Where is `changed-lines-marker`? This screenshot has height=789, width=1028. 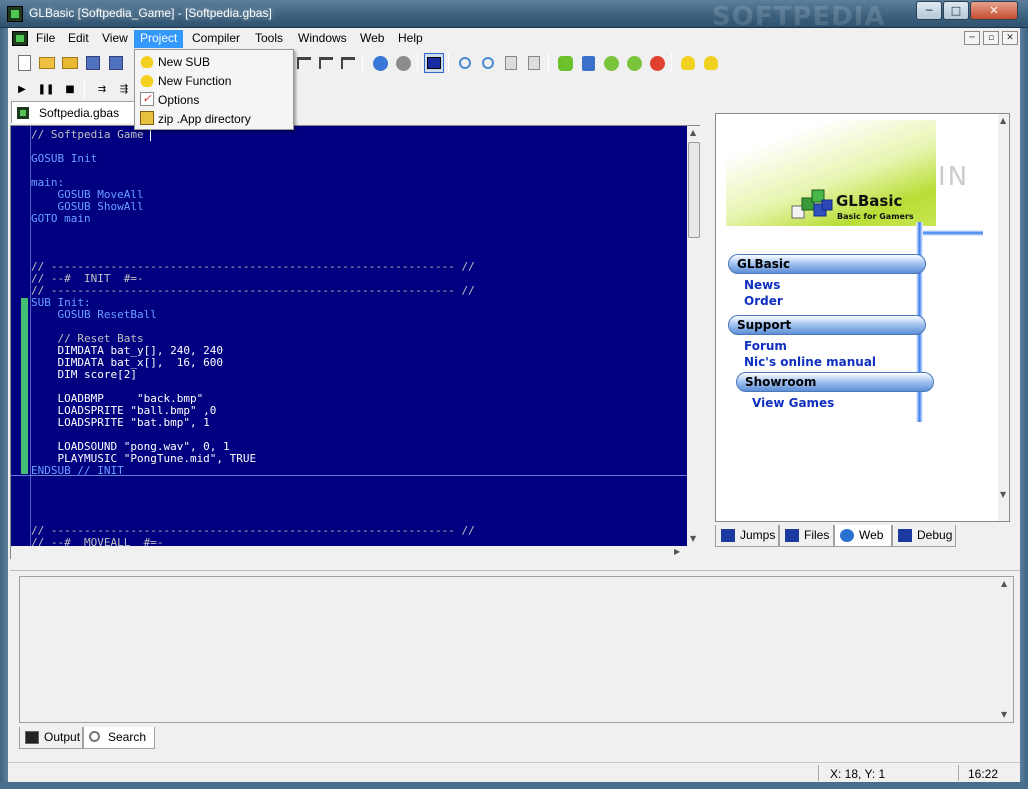 changed-lines-marker is located at coordinates (24, 386).